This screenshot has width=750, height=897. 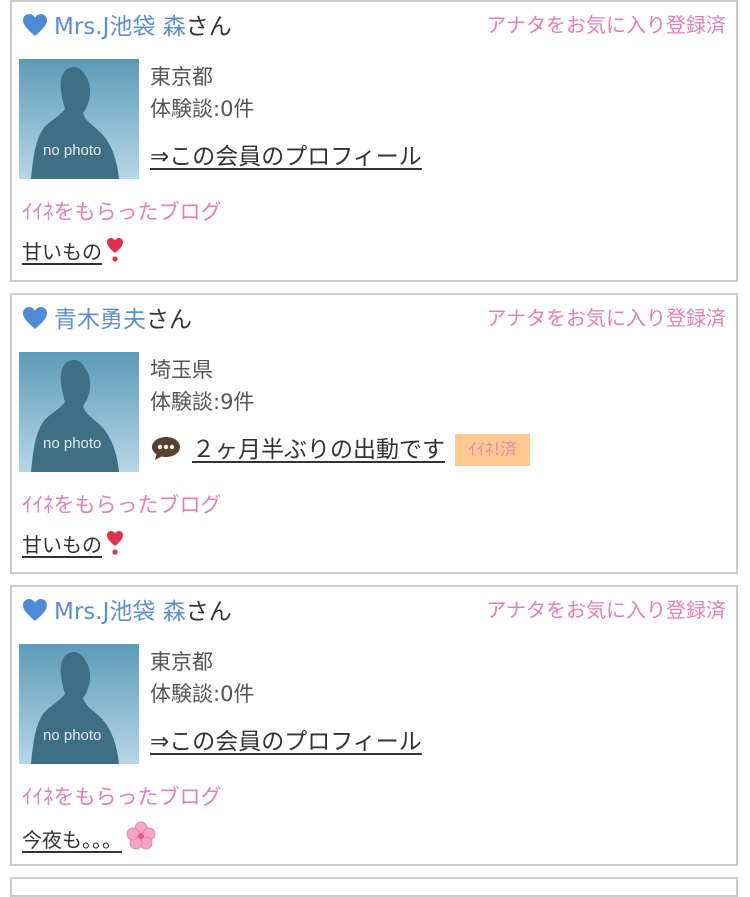 What do you see at coordinates (166, 448) in the screenshot?
I see `speech-bubble-icon` at bounding box center [166, 448].